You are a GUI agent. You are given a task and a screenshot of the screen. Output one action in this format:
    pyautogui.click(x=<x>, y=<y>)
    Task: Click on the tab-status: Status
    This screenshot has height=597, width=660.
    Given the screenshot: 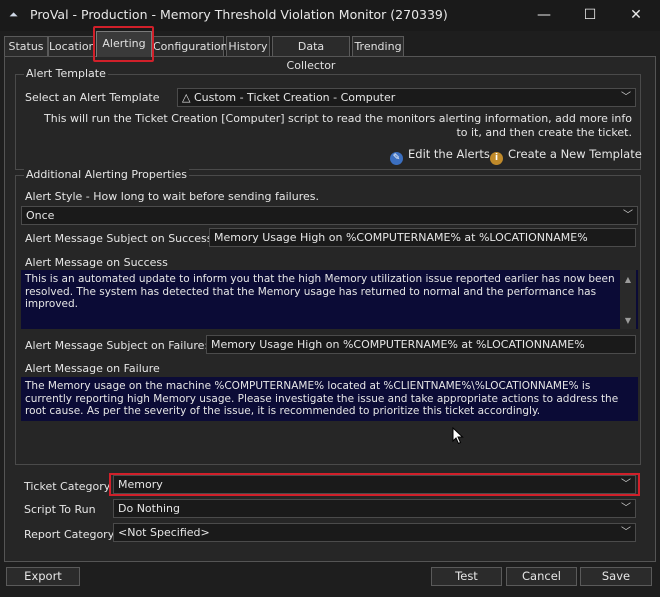 What is the action you would take?
    pyautogui.click(x=26, y=46)
    